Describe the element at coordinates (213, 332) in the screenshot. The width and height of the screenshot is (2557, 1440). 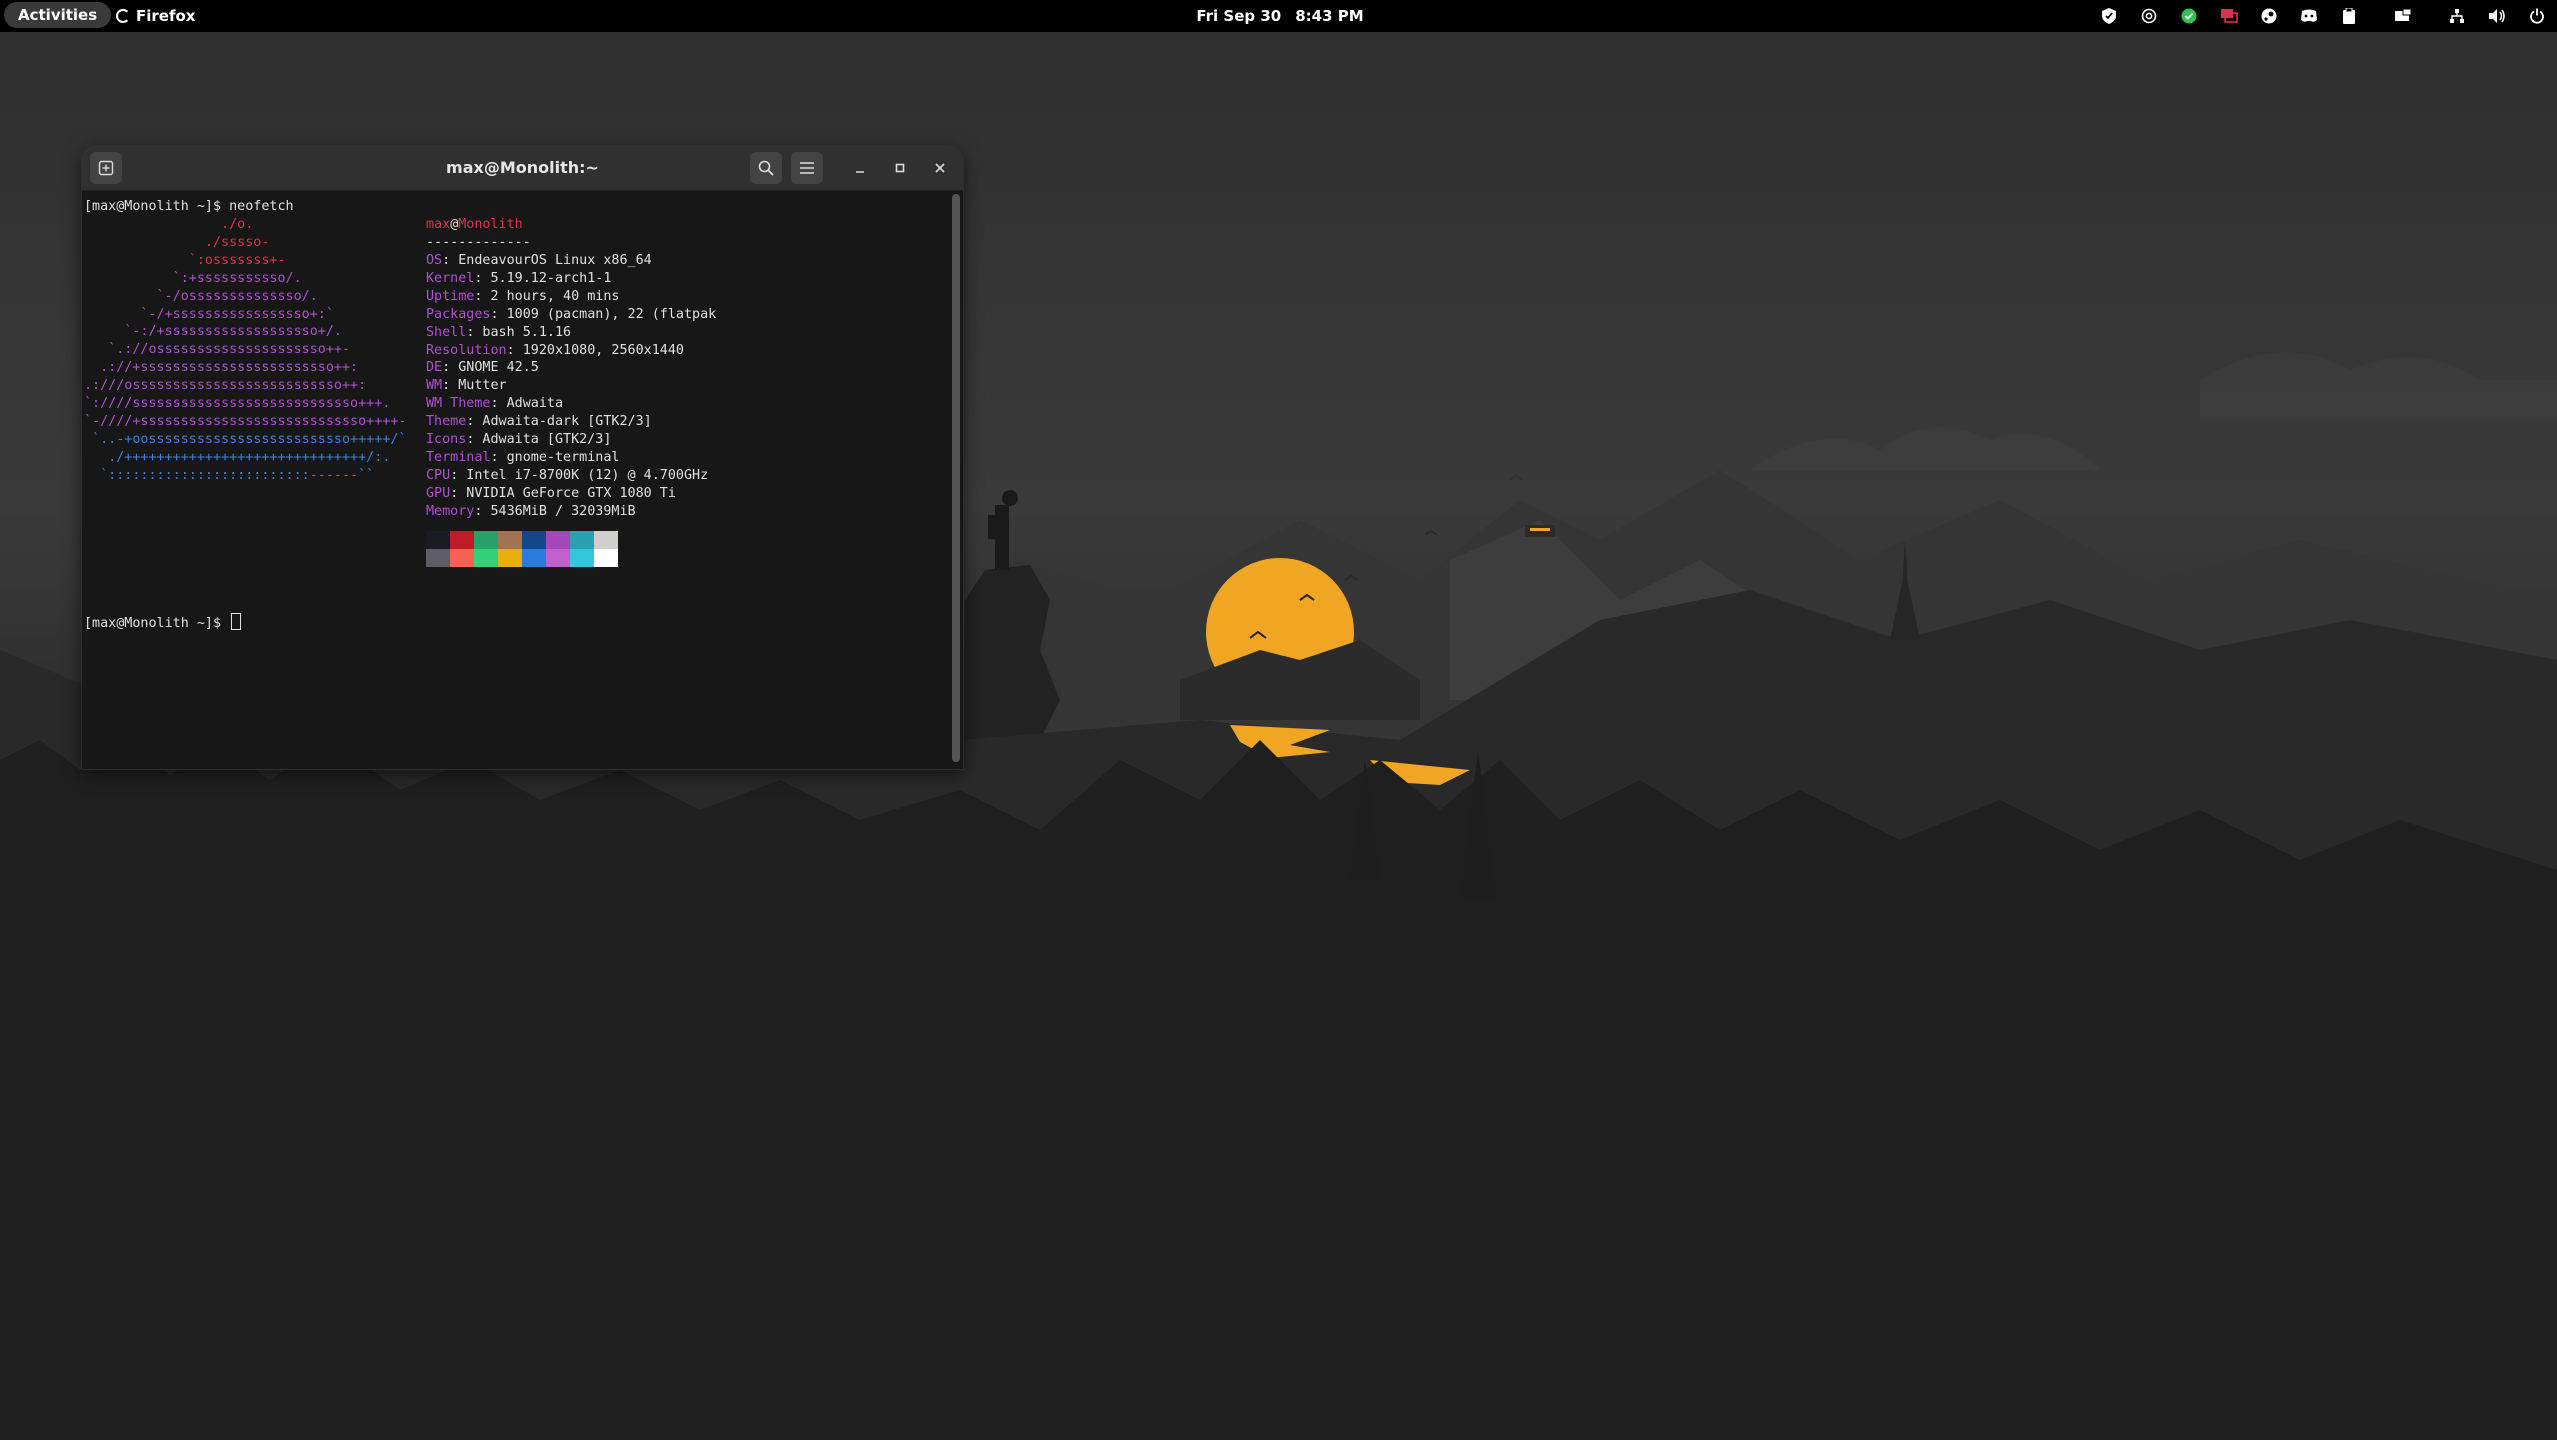
I see `logo-line: `-:/+sssssssssssssssssso+/.` at that location.